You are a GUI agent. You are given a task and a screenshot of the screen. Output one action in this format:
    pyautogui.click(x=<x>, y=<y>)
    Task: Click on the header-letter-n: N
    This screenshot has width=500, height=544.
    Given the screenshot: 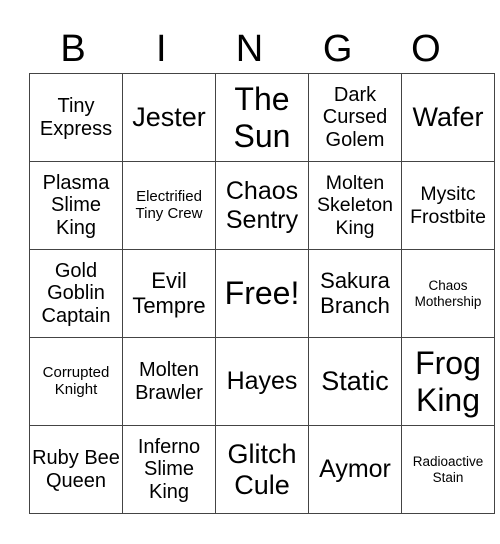 What is the action you would take?
    pyautogui.click(x=249, y=49)
    